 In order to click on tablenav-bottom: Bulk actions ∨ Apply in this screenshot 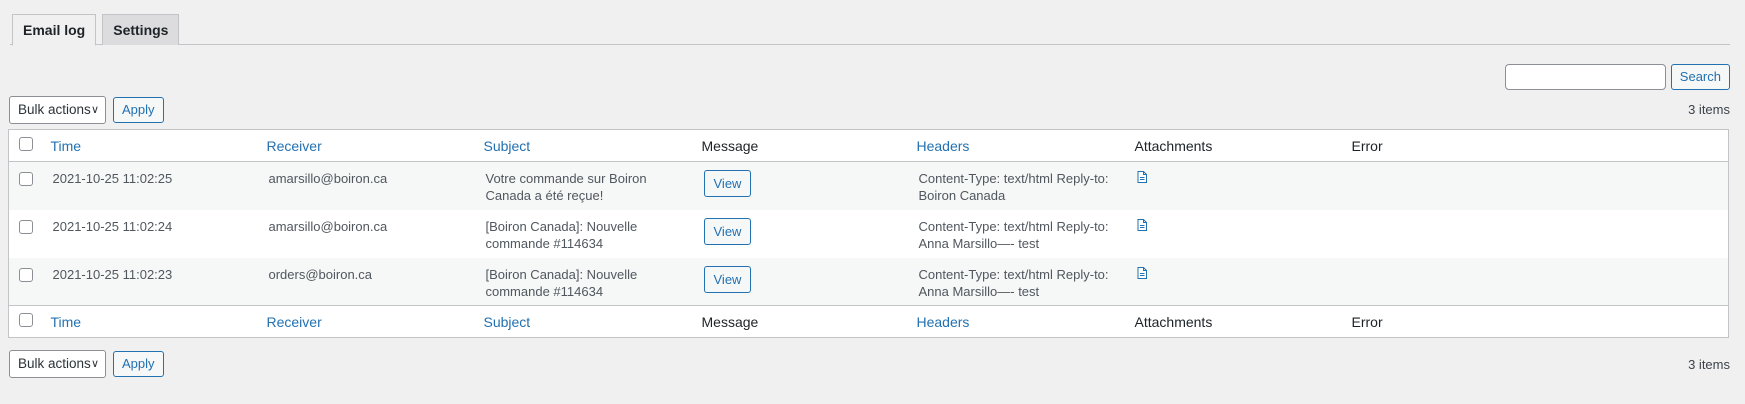, I will do `click(86, 364)`.